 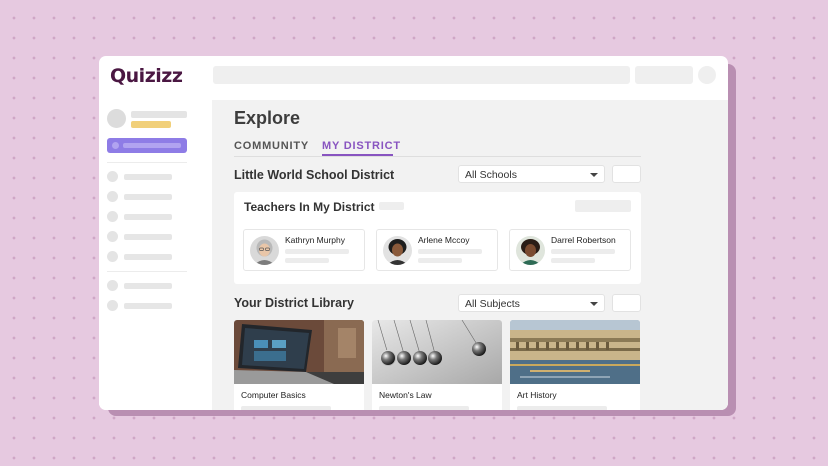 I want to click on library-card: Computer Basics, so click(x=299, y=365).